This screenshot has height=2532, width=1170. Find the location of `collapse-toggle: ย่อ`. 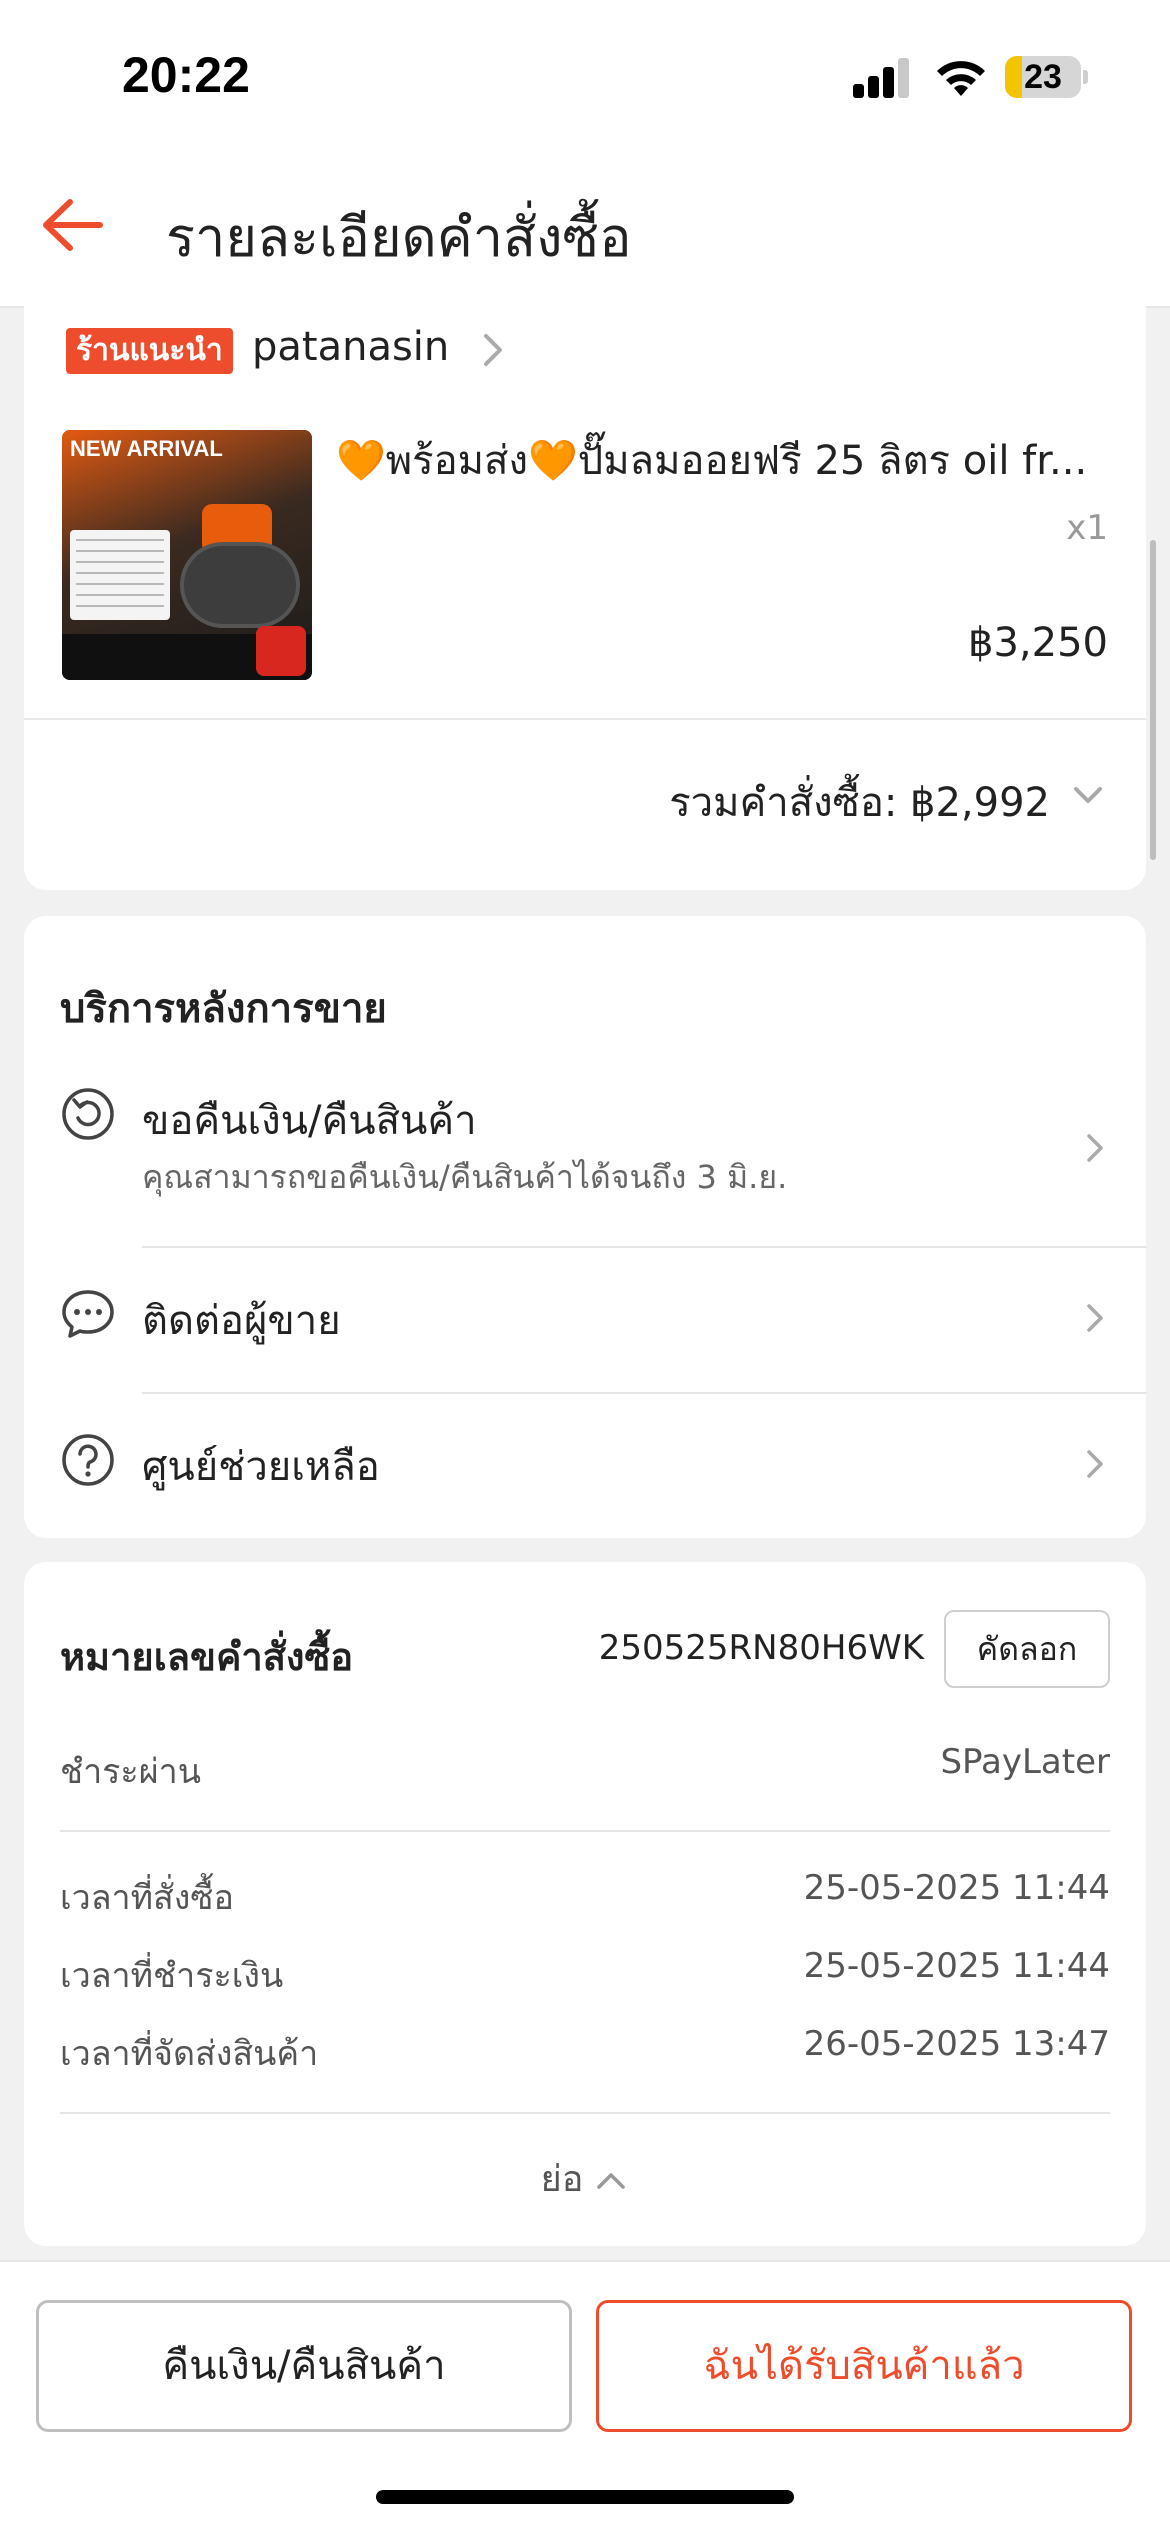

collapse-toggle: ย่อ is located at coordinates (585, 2178).